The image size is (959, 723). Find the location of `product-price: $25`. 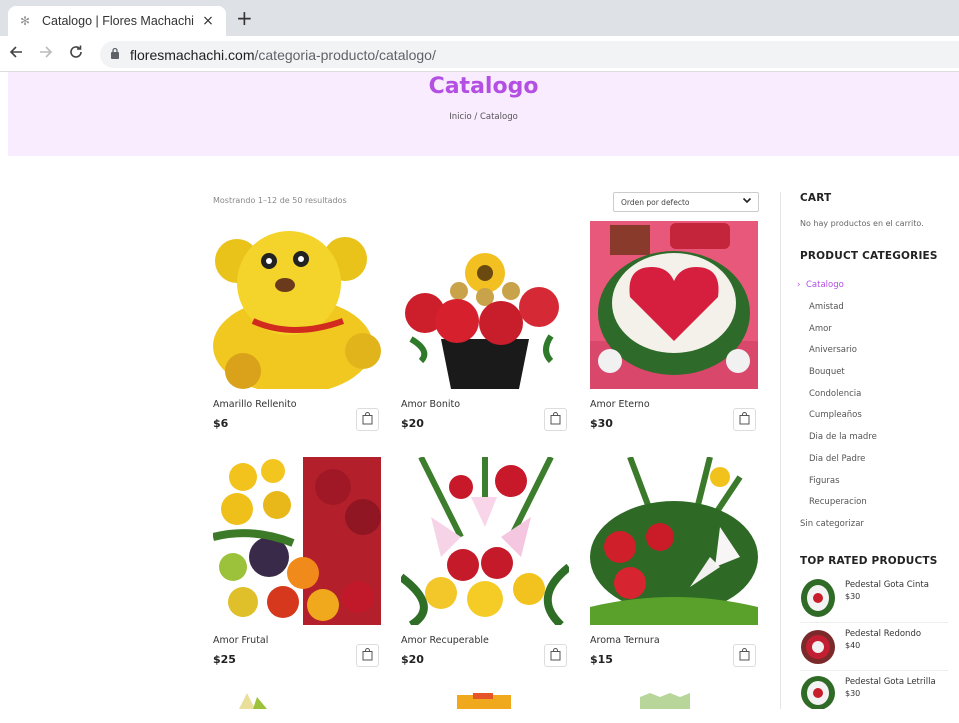

product-price: $25 is located at coordinates (224, 659).